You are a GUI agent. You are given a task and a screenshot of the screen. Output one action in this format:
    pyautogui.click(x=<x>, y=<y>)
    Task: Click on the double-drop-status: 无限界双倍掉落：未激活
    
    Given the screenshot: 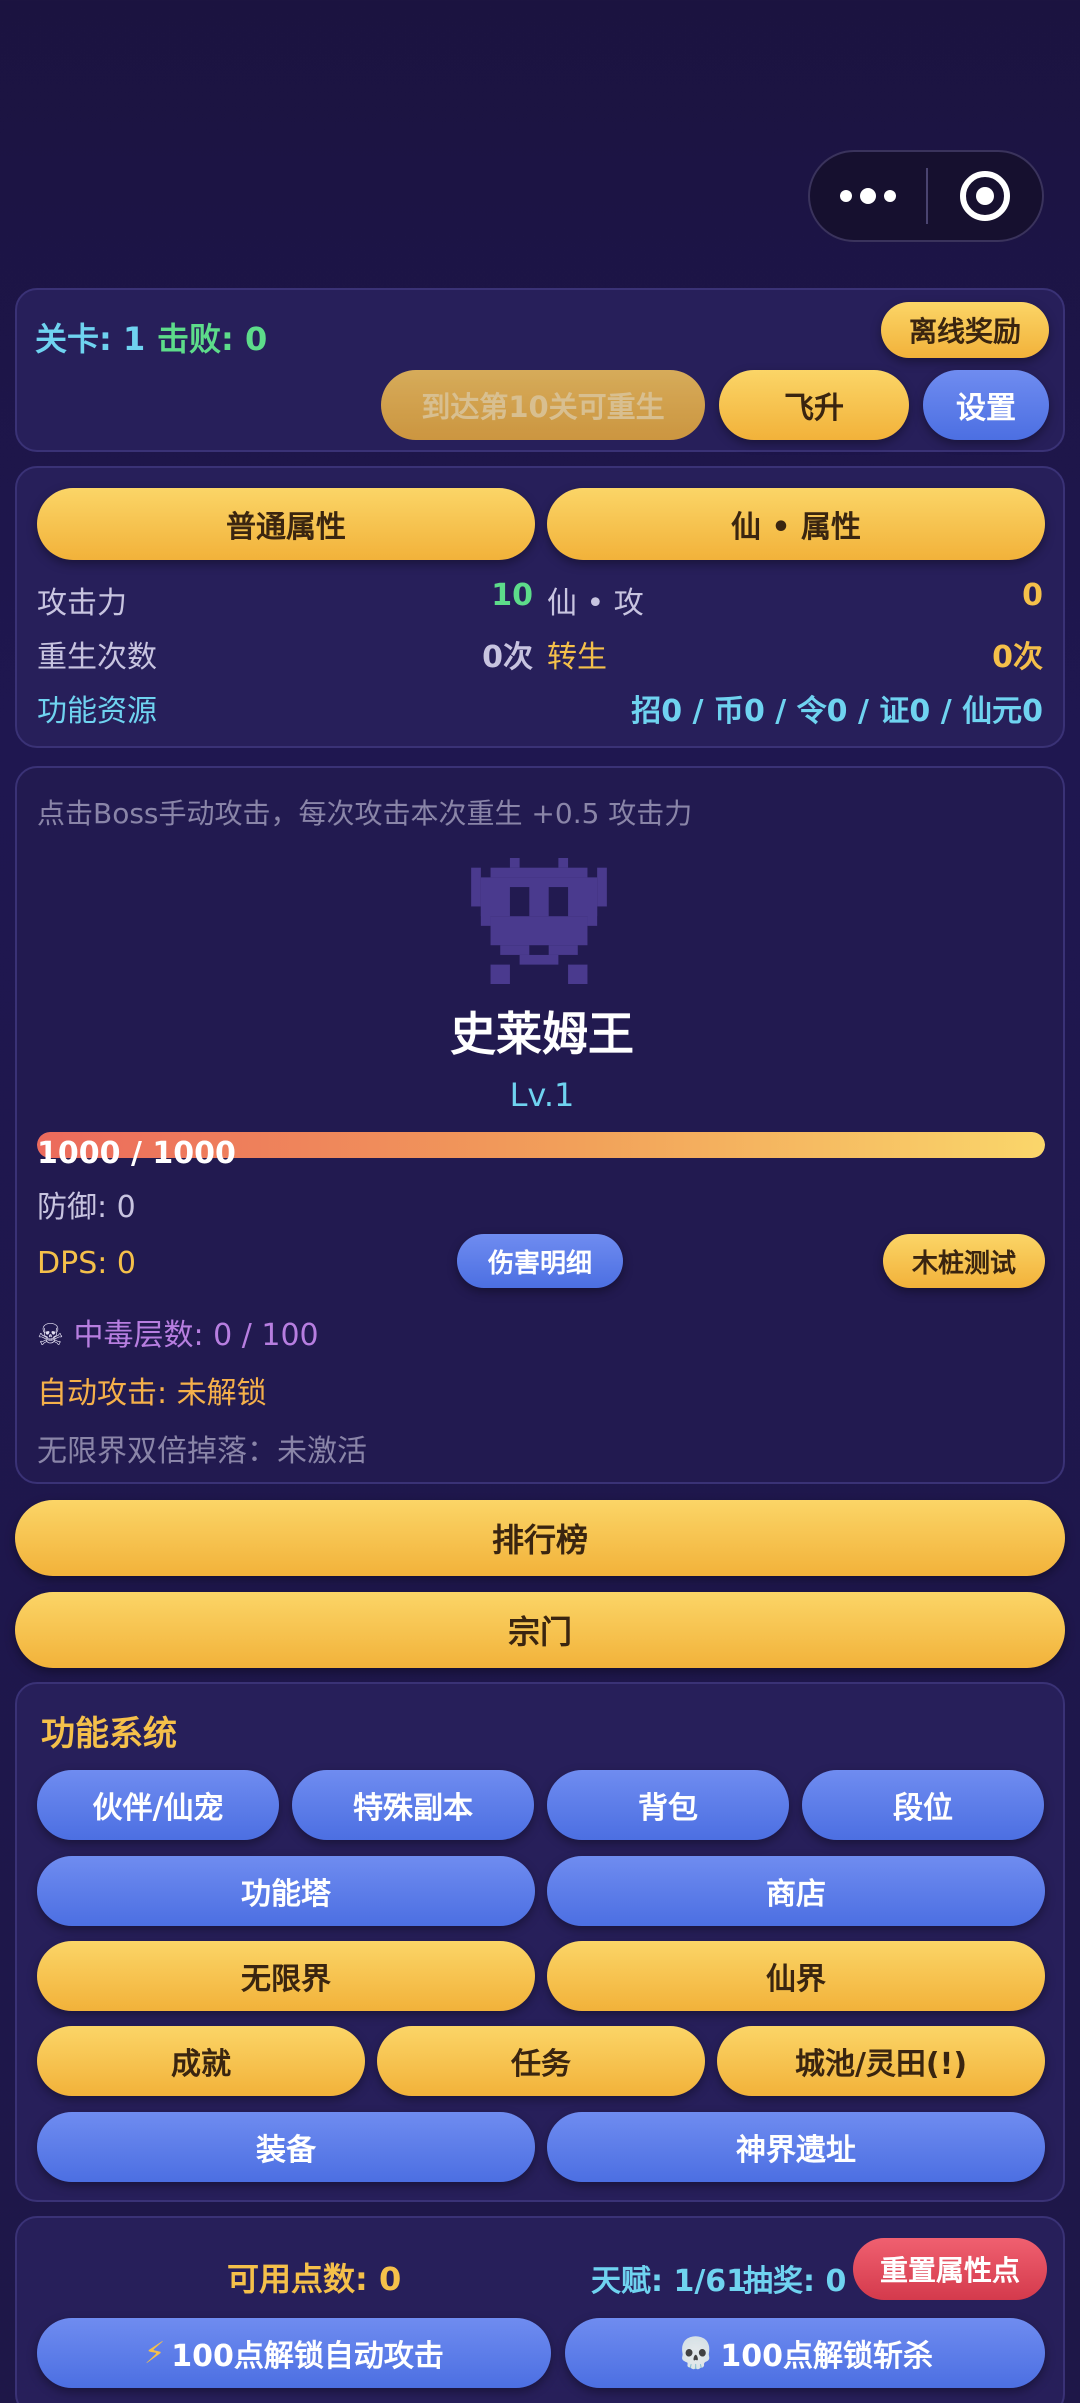 What is the action you would take?
    pyautogui.click(x=202, y=1451)
    